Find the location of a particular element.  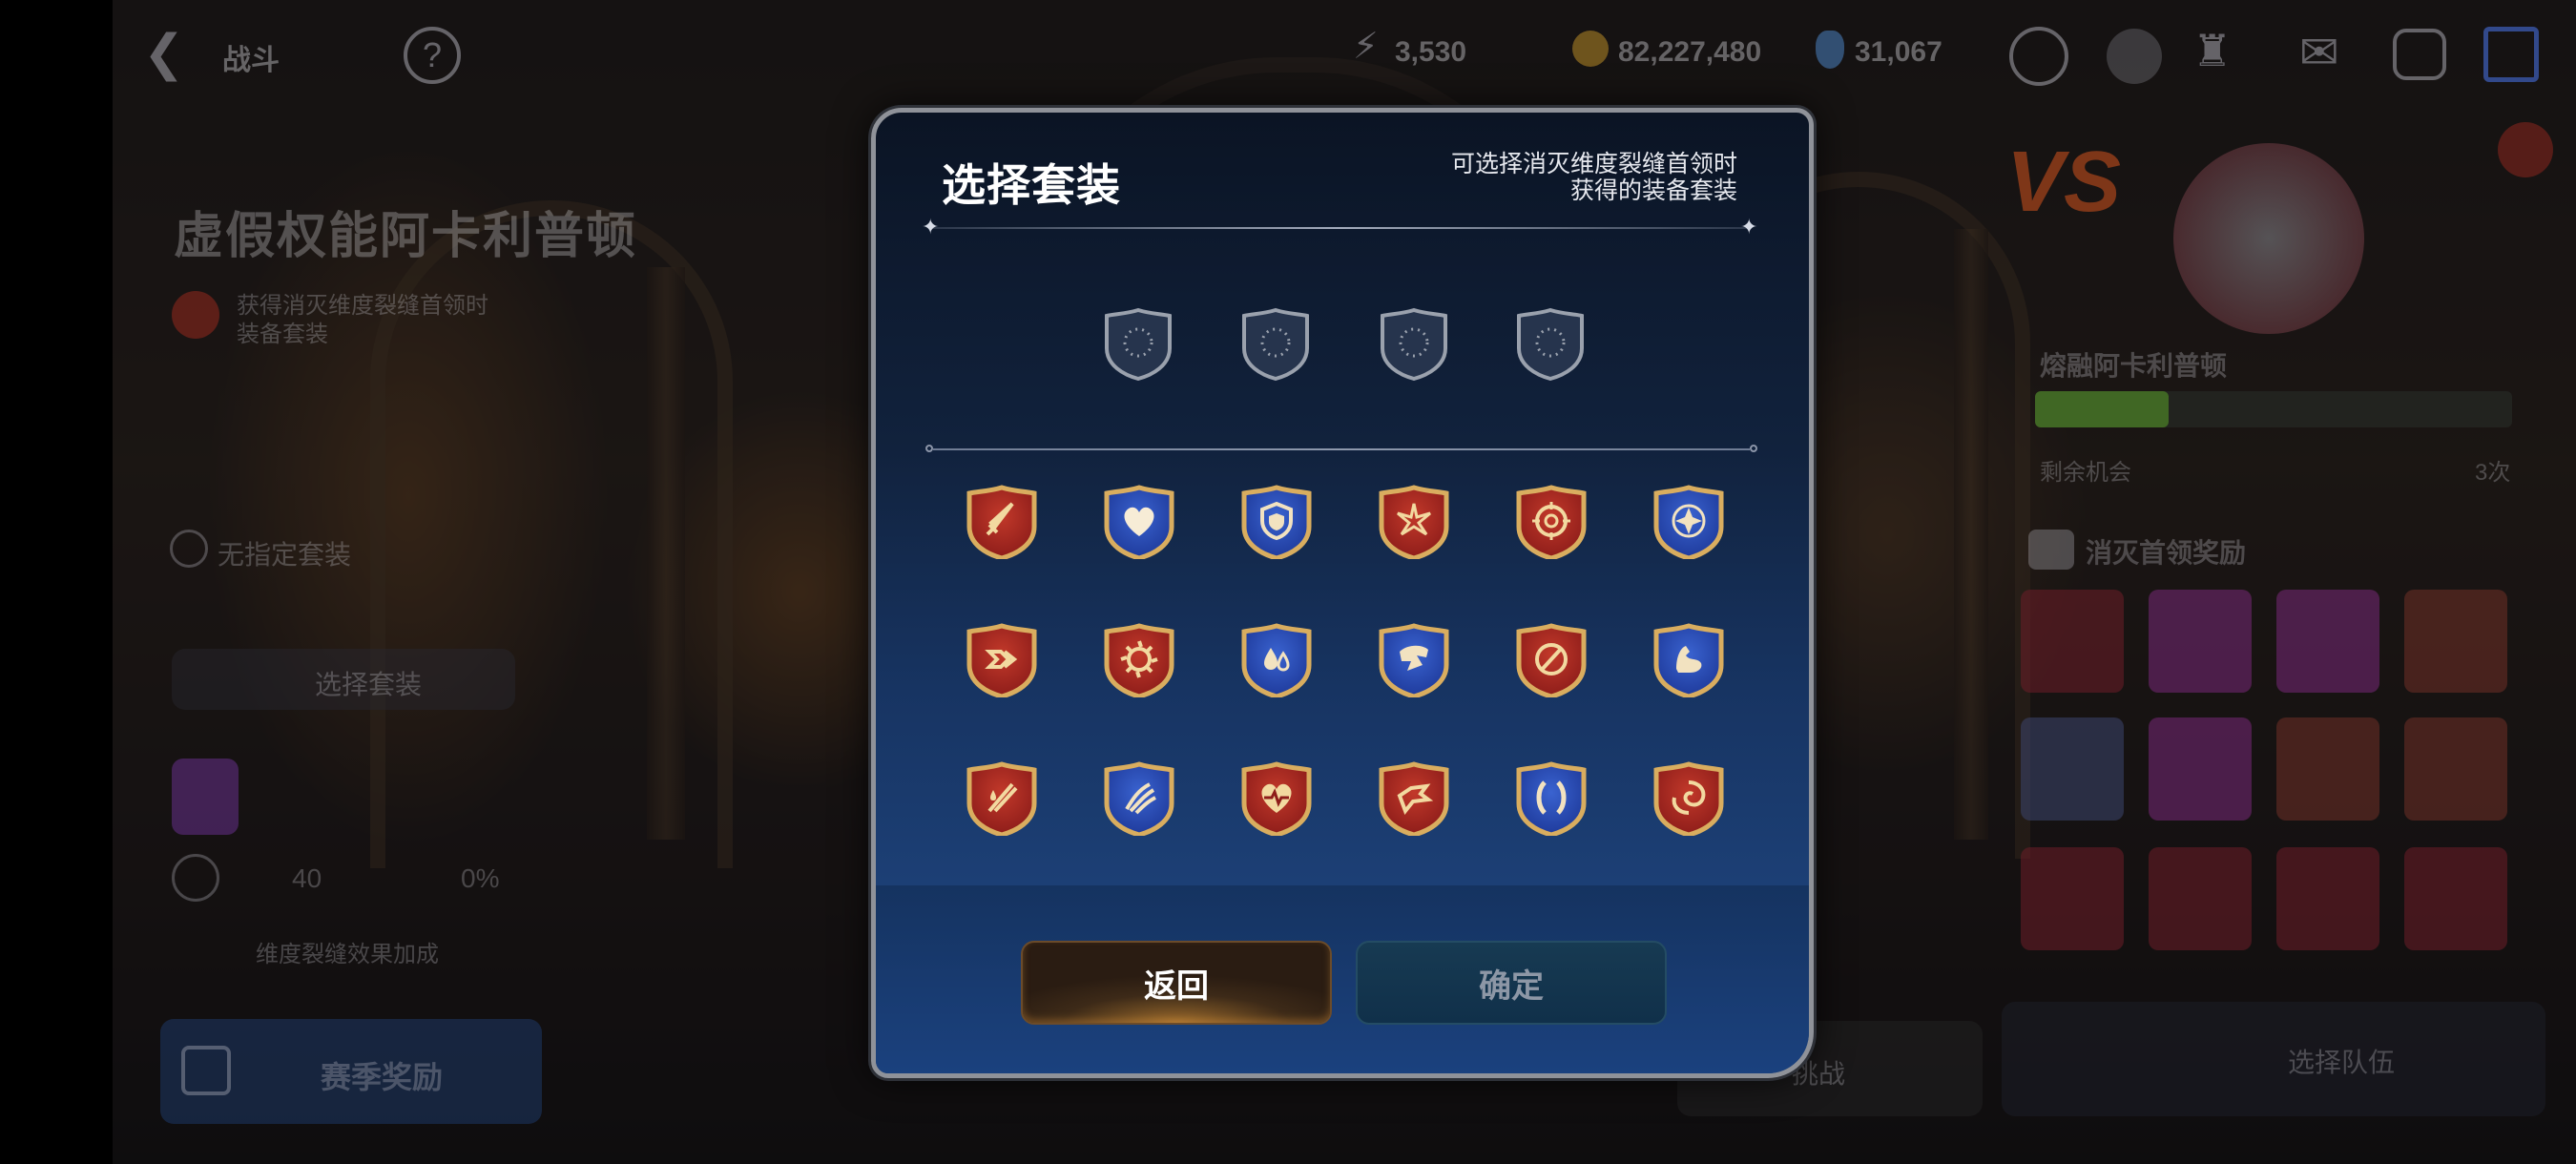

beast-set-icon is located at coordinates (1414, 661).